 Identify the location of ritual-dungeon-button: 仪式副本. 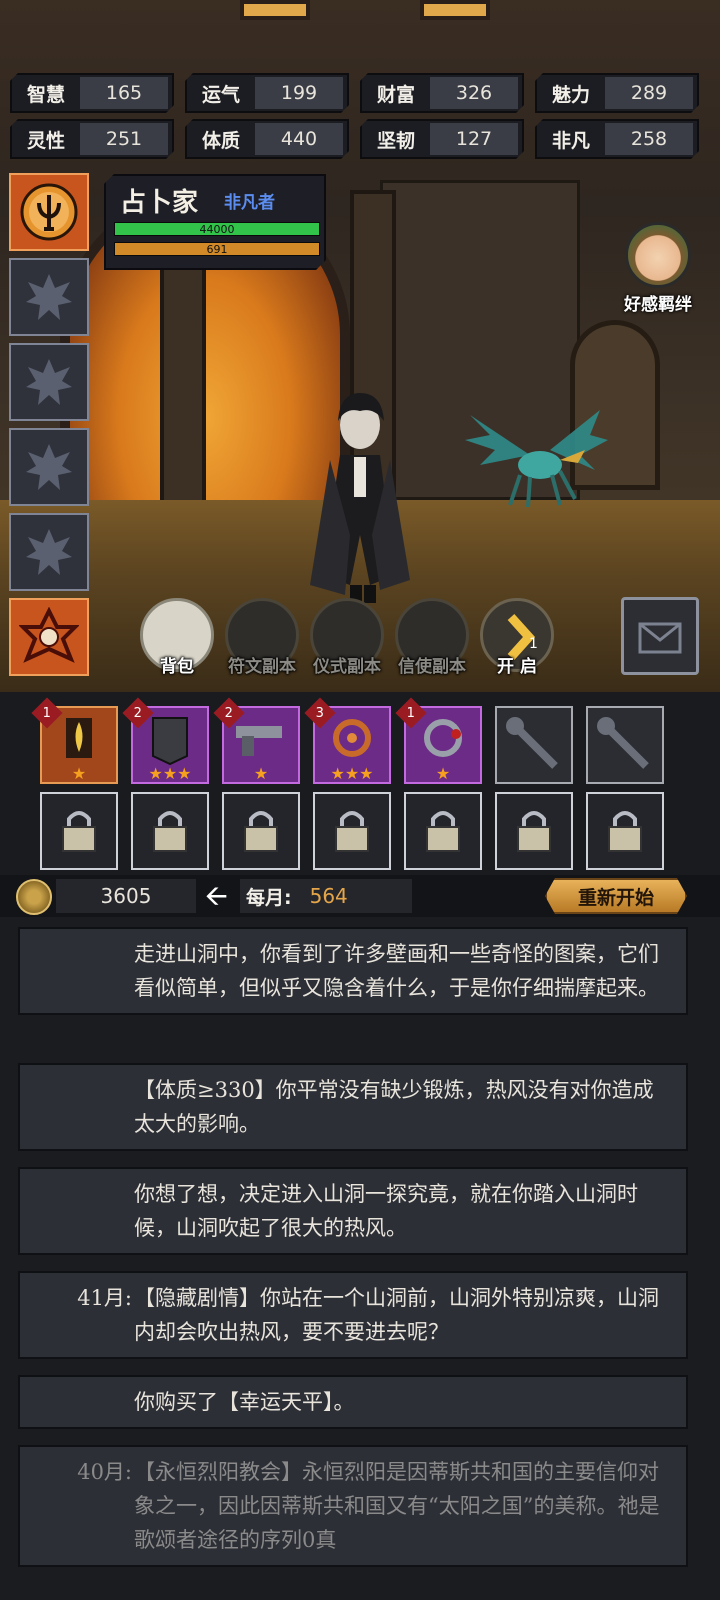
(347, 638).